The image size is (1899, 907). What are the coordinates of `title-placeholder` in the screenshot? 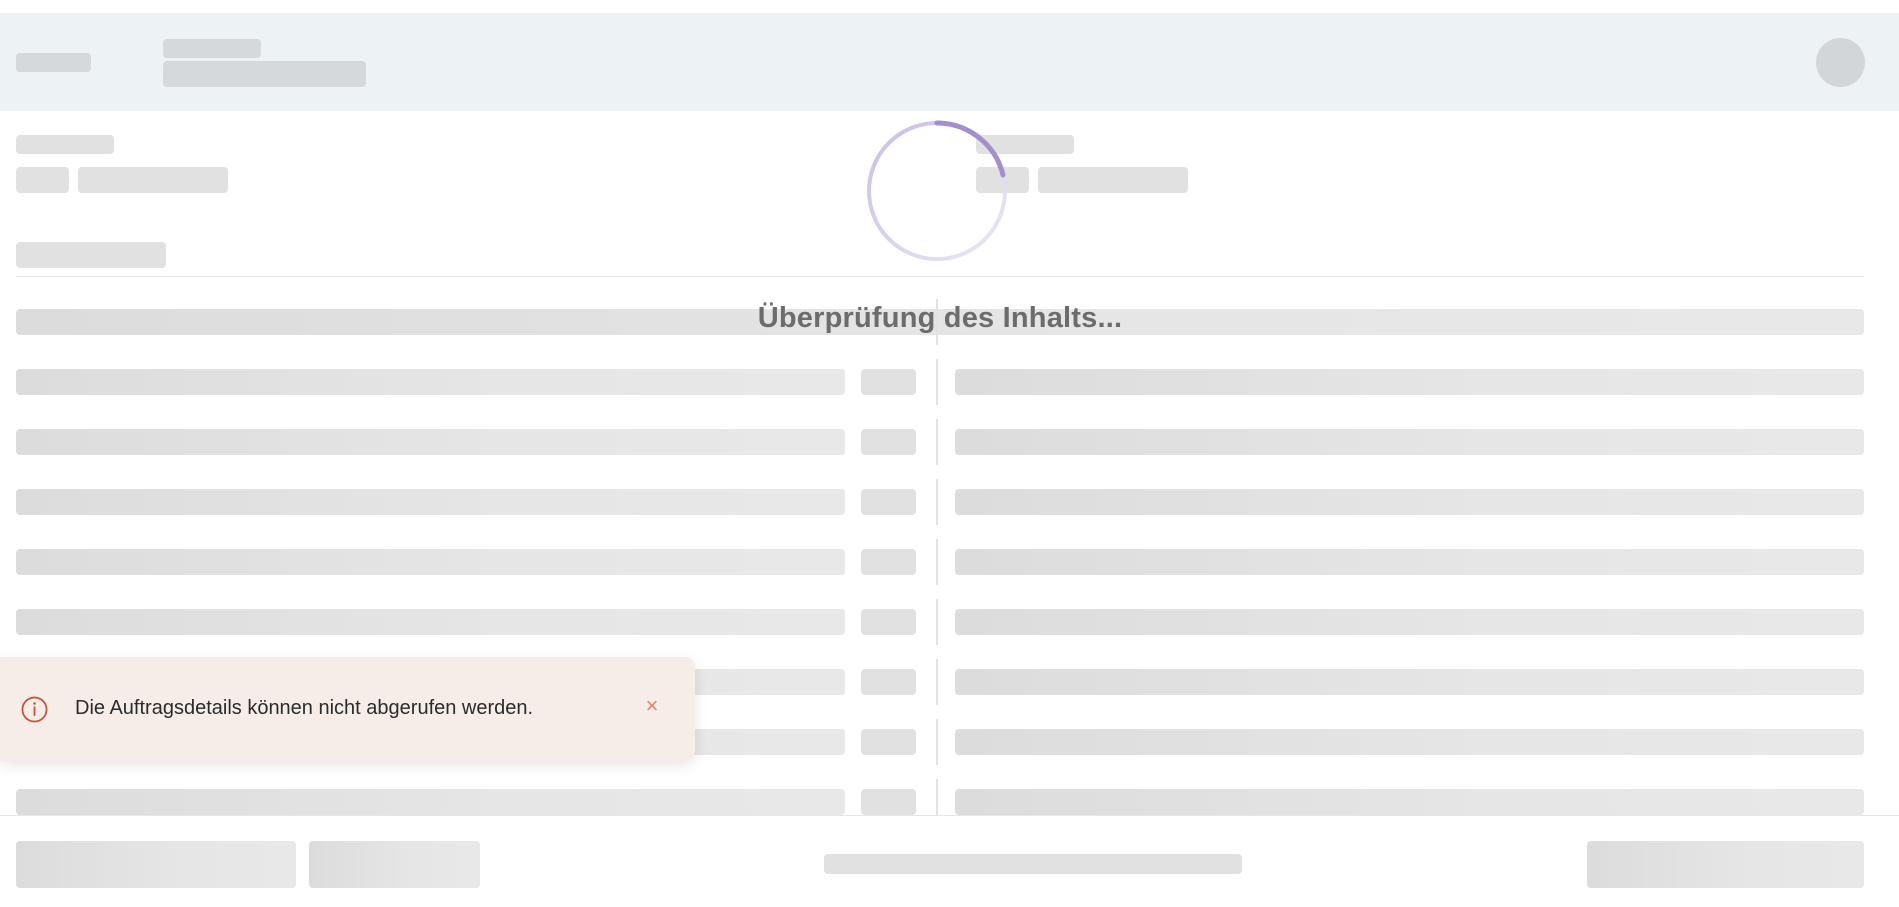 It's located at (212, 48).